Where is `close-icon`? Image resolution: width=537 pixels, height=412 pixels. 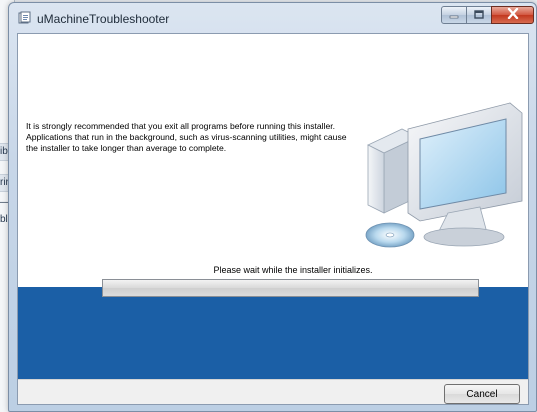 close-icon is located at coordinates (513, 15).